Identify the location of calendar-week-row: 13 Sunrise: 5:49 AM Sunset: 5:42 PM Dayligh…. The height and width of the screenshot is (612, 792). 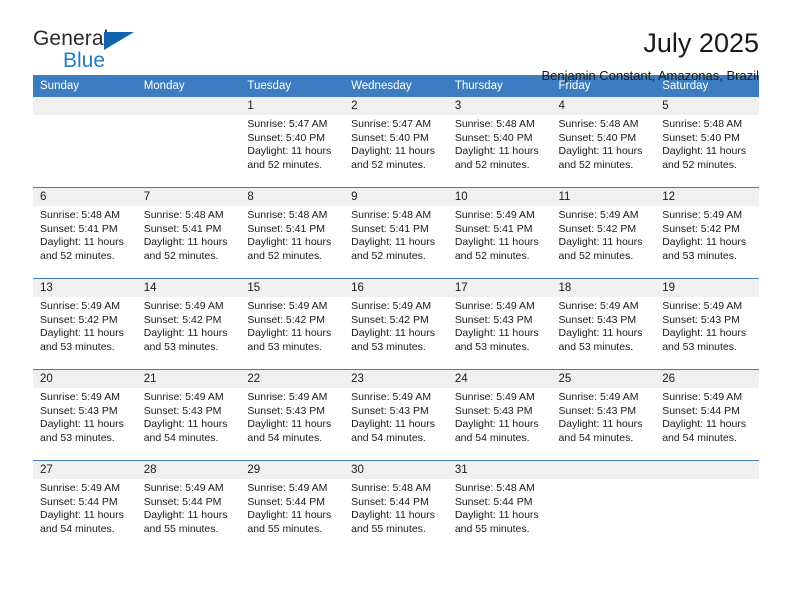
(396, 324).